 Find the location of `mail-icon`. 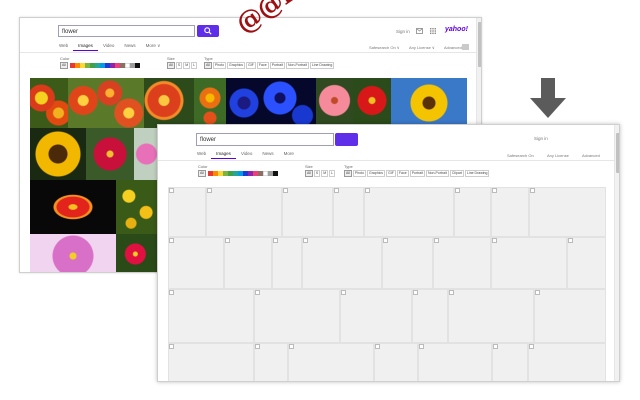

mail-icon is located at coordinates (419, 31).